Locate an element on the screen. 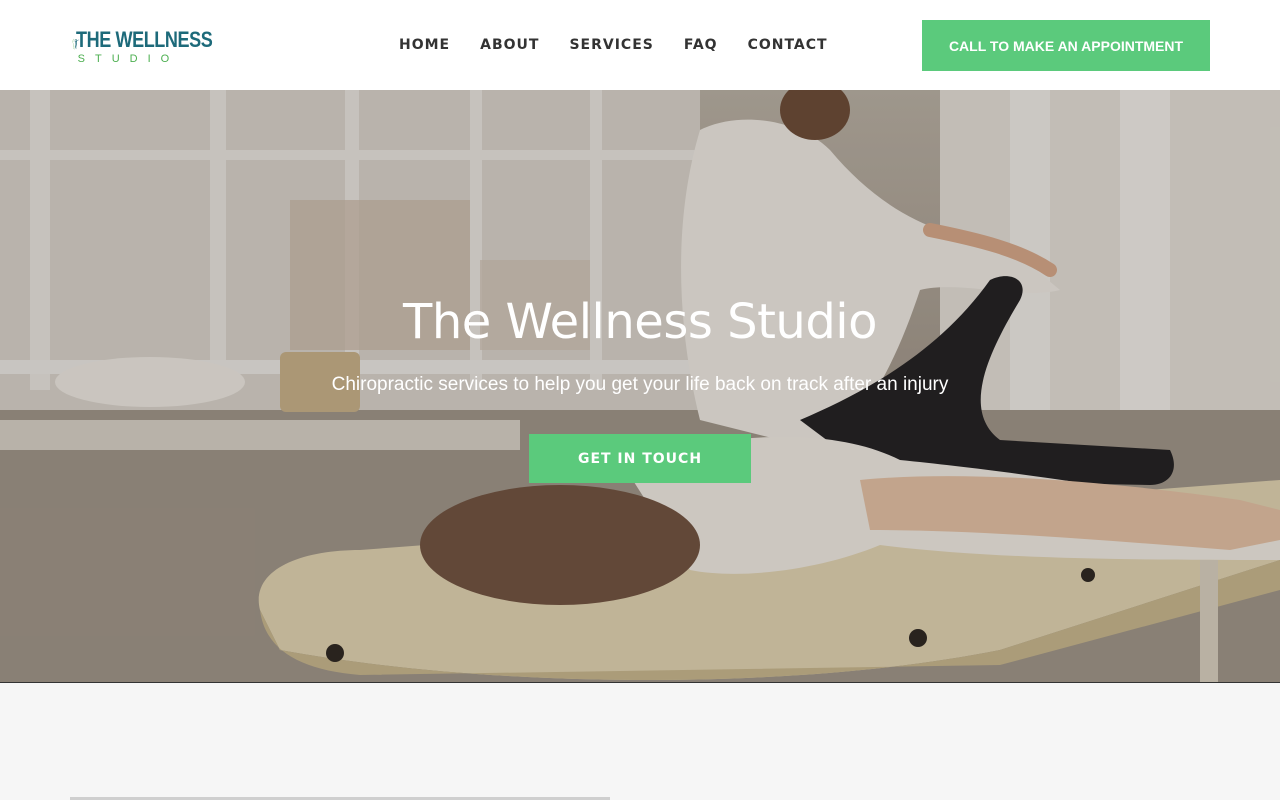 The height and width of the screenshot is (800, 1280). nav-faq: FAQ is located at coordinates (701, 45).